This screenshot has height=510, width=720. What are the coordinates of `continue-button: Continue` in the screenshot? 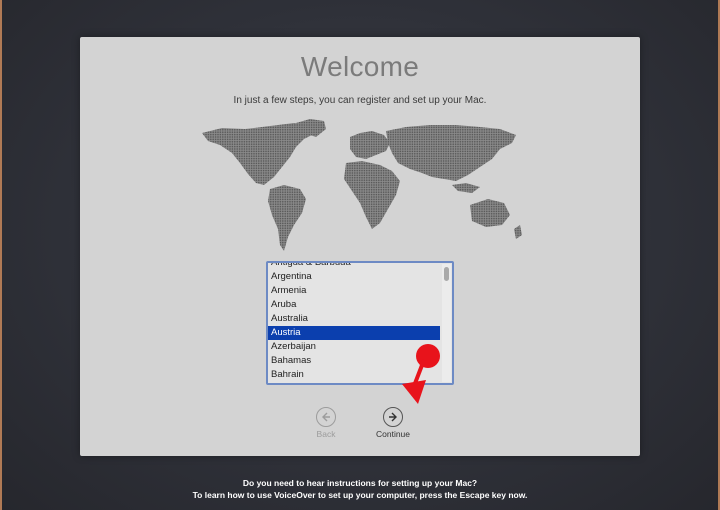 It's located at (393, 423).